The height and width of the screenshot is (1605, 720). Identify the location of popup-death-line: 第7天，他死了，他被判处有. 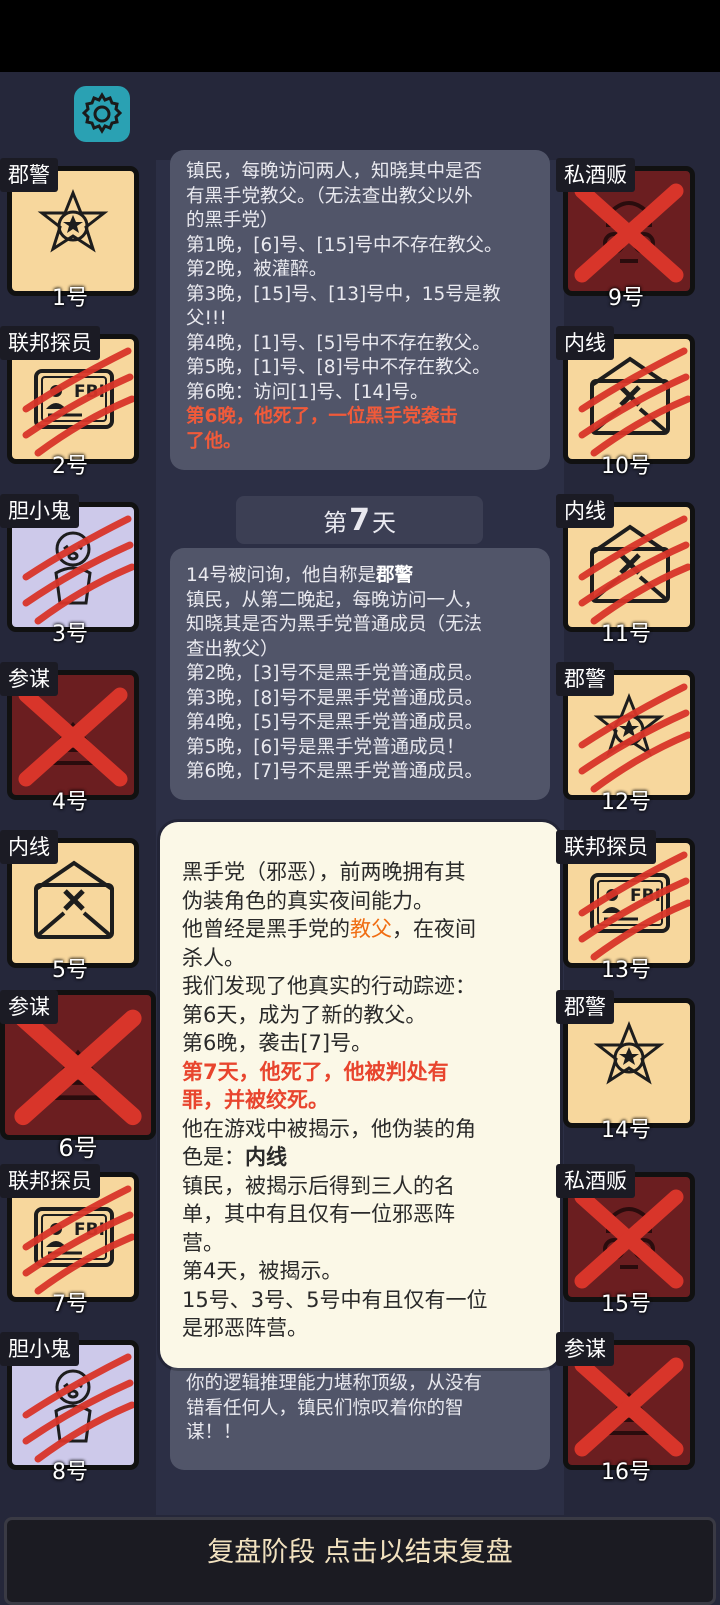
(315, 1071).